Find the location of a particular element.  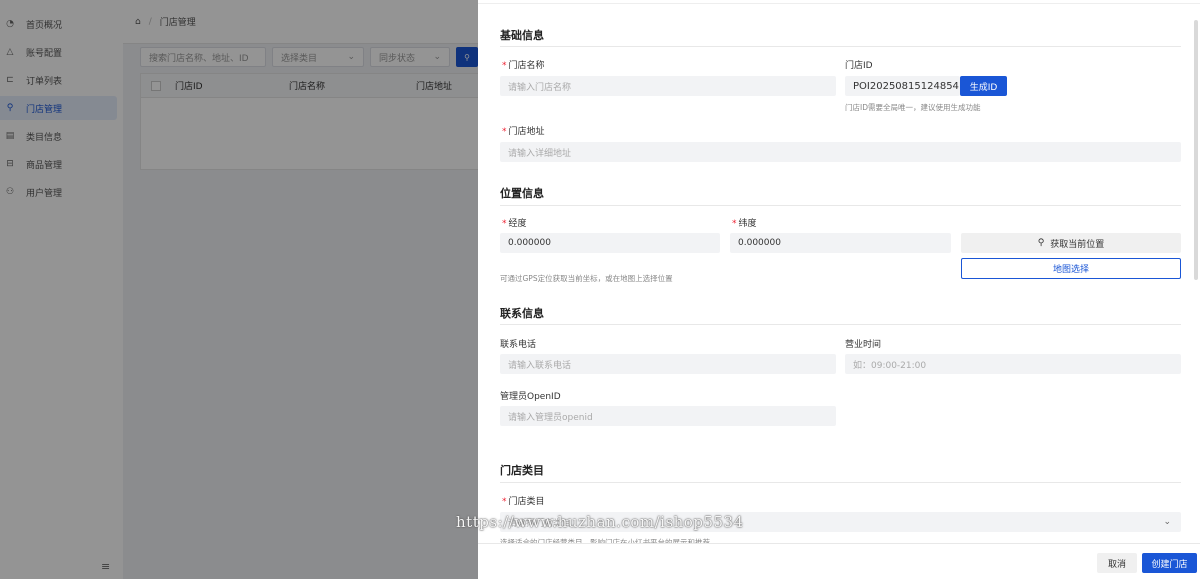

map-select-label: 地图选择 is located at coordinates (1070, 270).